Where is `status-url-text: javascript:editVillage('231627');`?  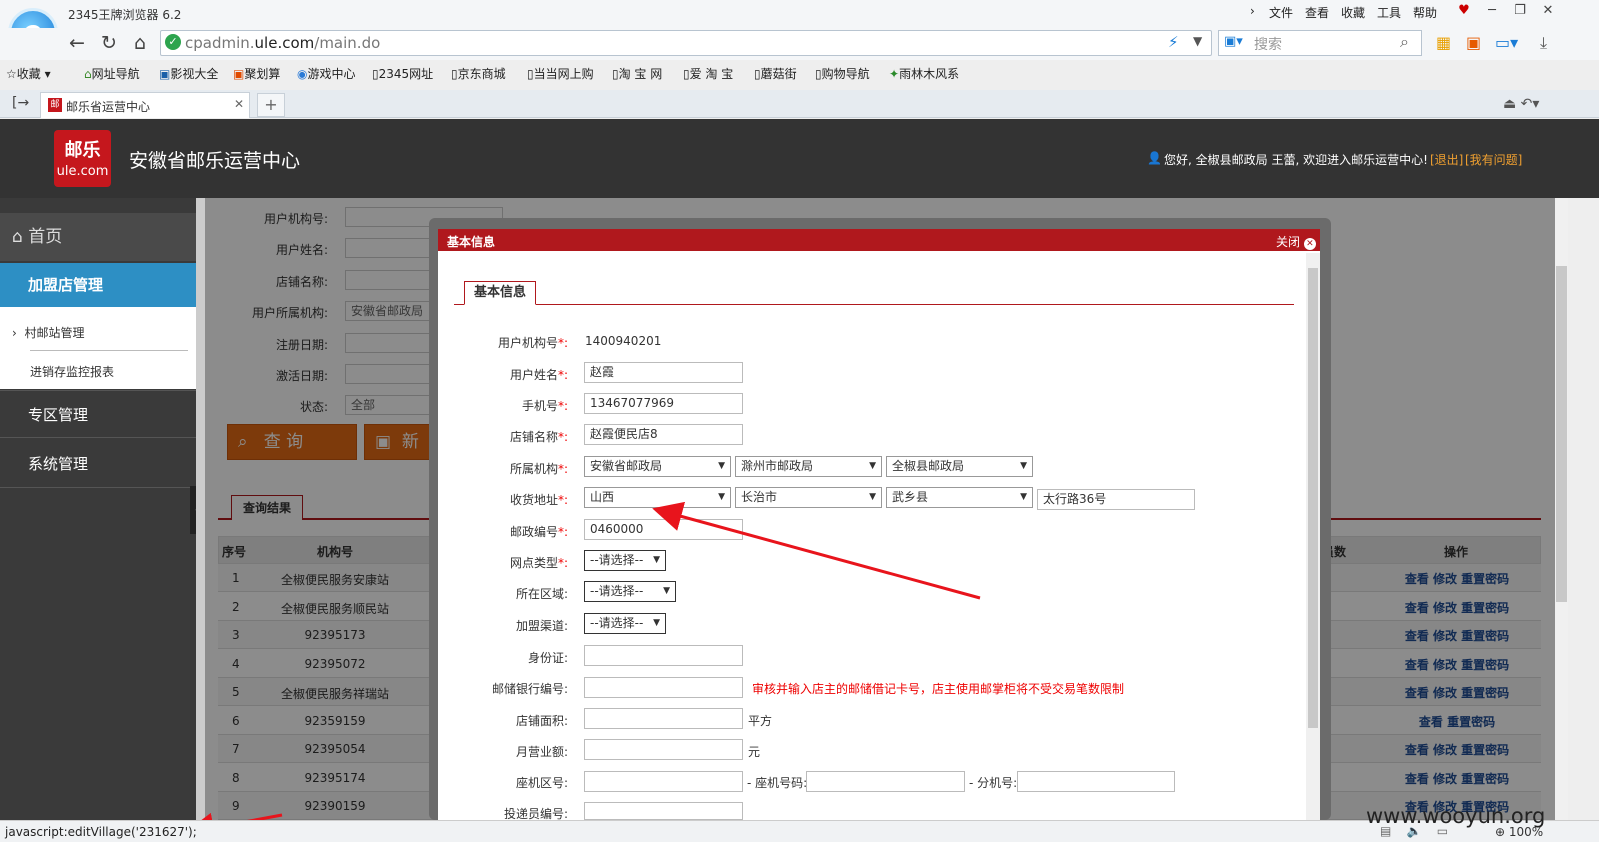
status-url-text: javascript:editVillage('231627'); is located at coordinates (101, 832).